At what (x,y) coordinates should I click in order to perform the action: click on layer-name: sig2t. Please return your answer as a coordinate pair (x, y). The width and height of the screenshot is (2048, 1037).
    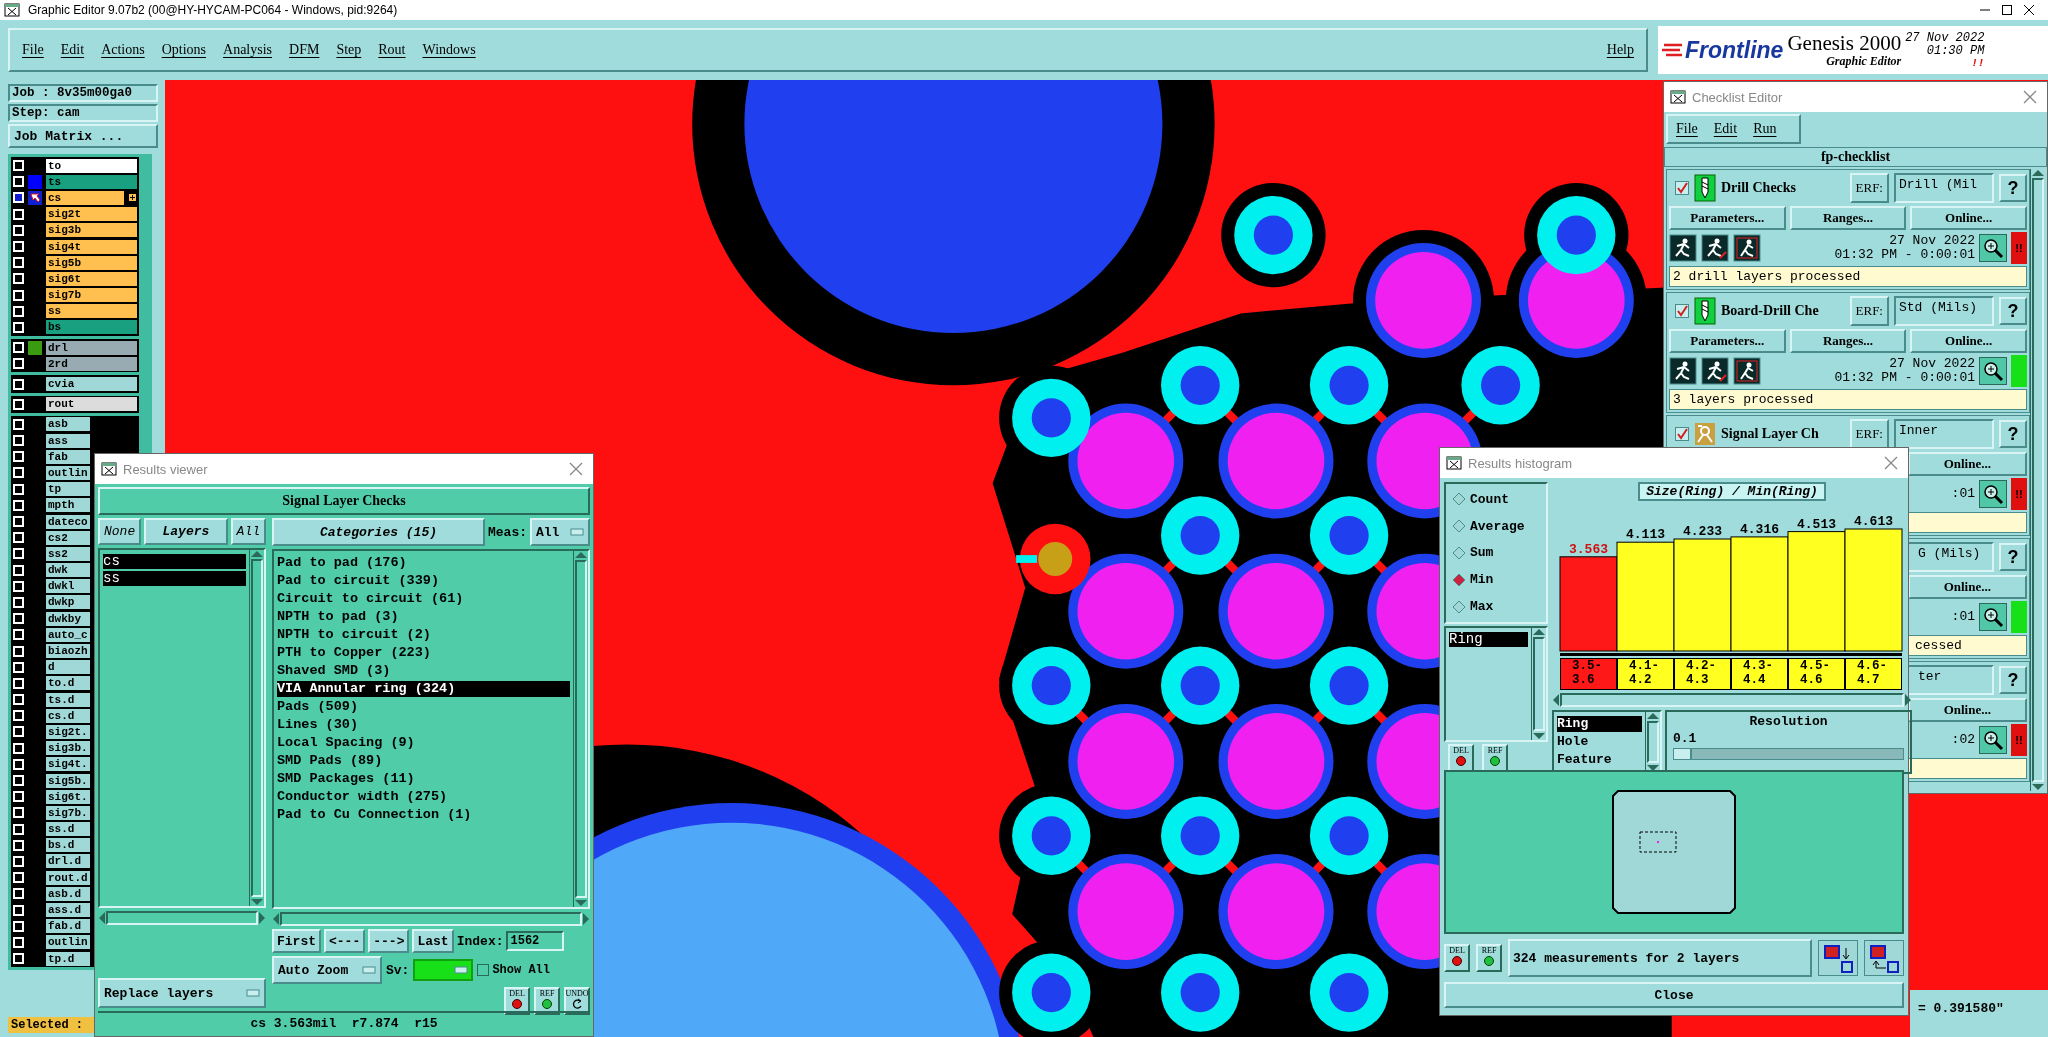
    Looking at the image, I should click on (91, 214).